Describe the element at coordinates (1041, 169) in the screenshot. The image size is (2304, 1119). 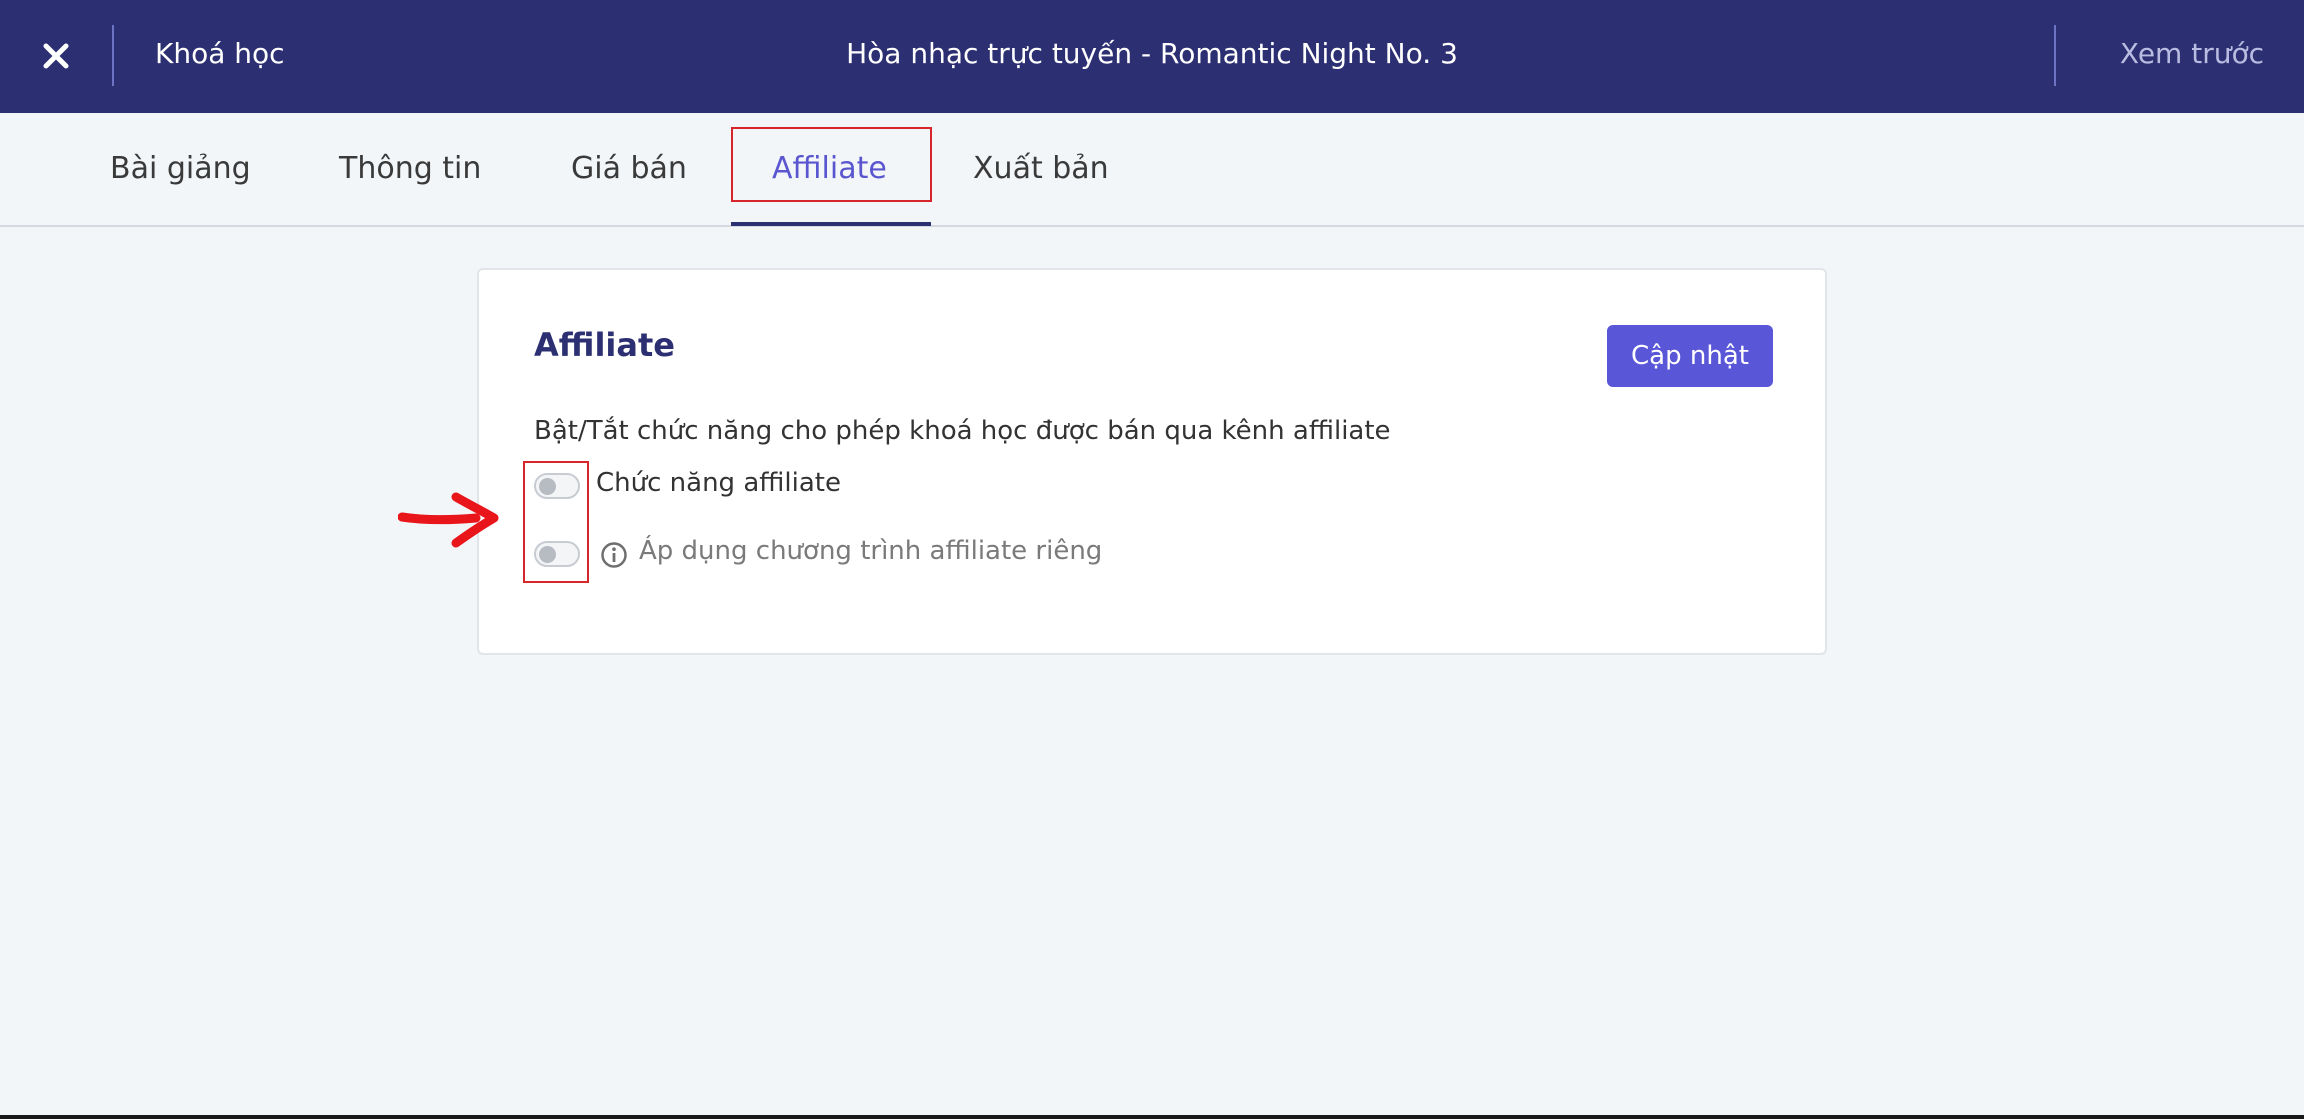
I see `tab-publish: Xuất bản` at that location.